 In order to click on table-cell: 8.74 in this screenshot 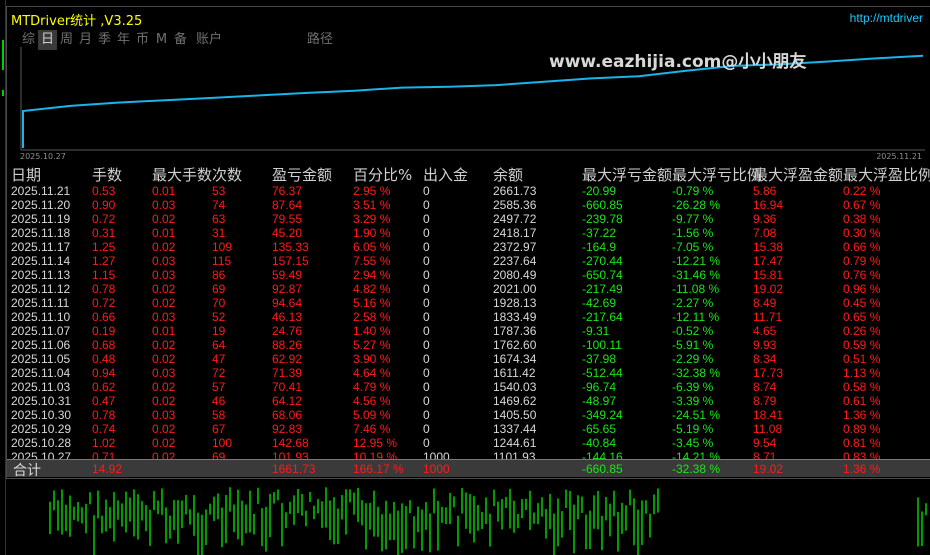, I will do `click(765, 387)`.